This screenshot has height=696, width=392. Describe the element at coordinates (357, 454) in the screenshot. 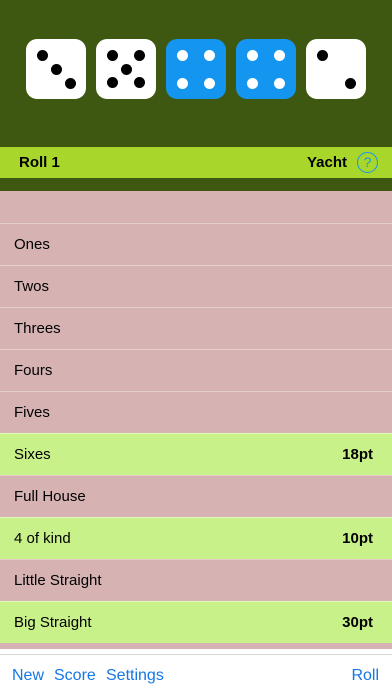

I see `points-value: 18pt` at that location.